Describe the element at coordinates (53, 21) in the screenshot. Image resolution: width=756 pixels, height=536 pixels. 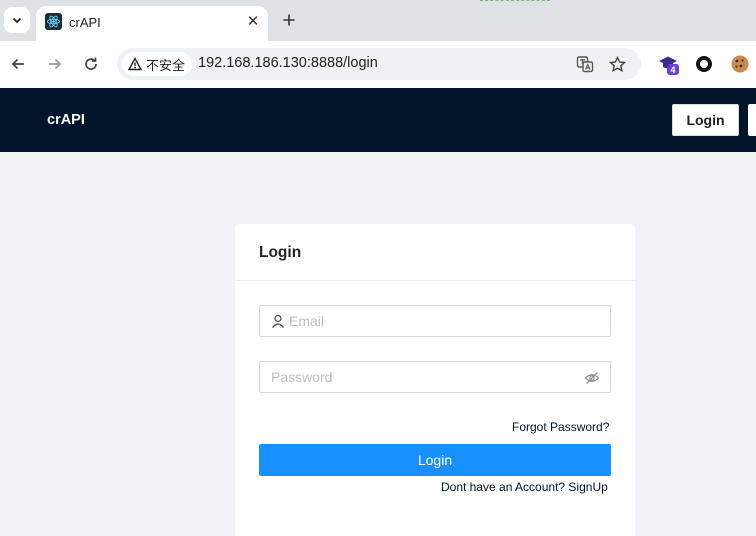
I see `react-icon` at that location.